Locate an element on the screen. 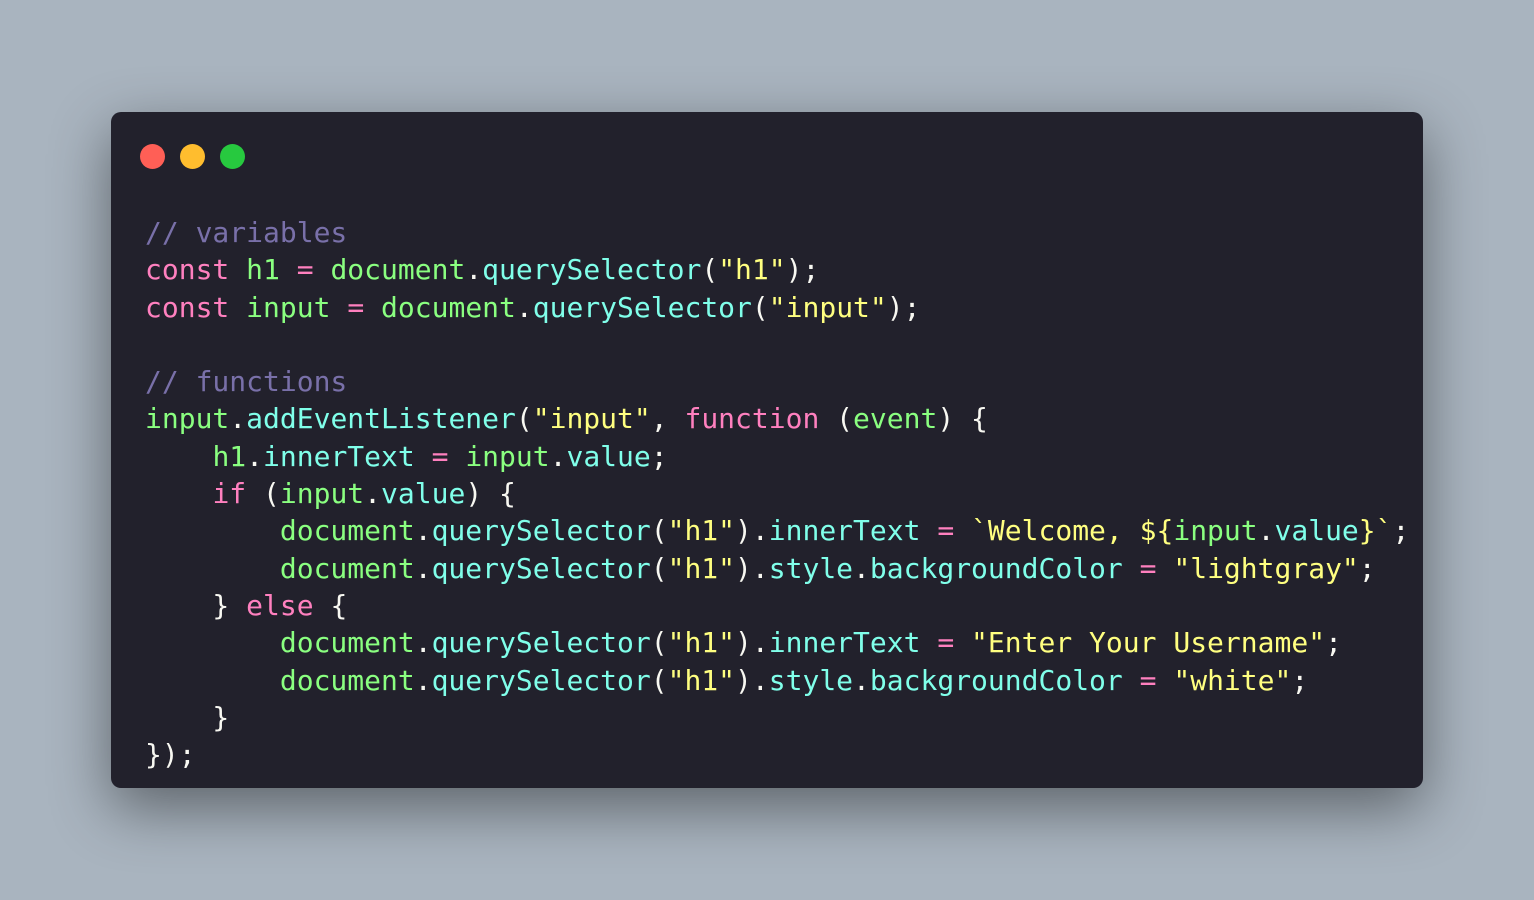 This screenshot has height=900, width=1534. code-line: } is located at coordinates (777, 717).